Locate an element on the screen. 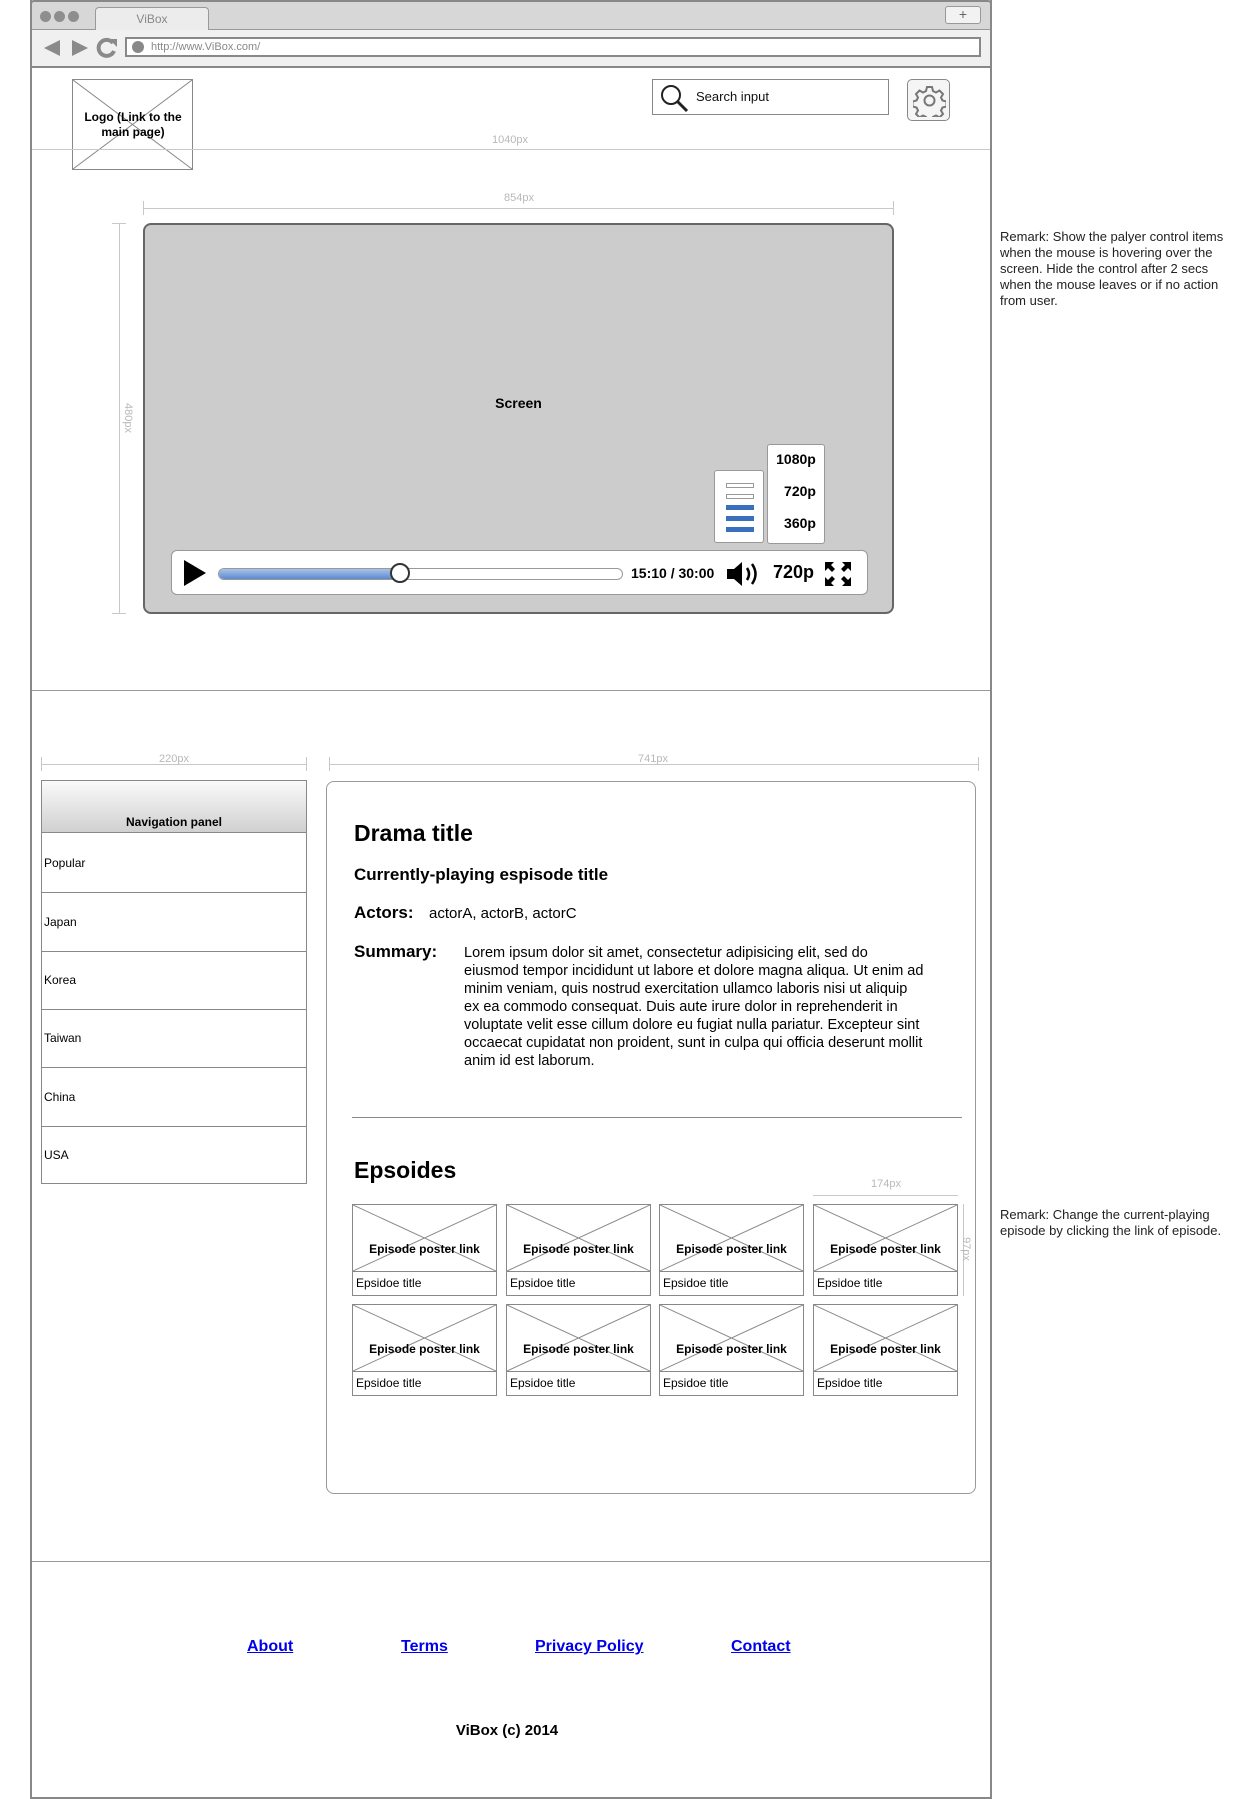  volume-slider is located at coordinates (739, 506).